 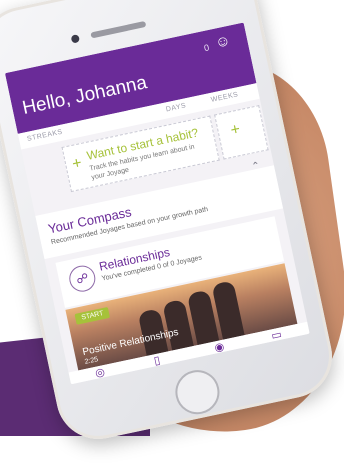 I want to click on smile-icon: ☺, so click(x=223, y=42).